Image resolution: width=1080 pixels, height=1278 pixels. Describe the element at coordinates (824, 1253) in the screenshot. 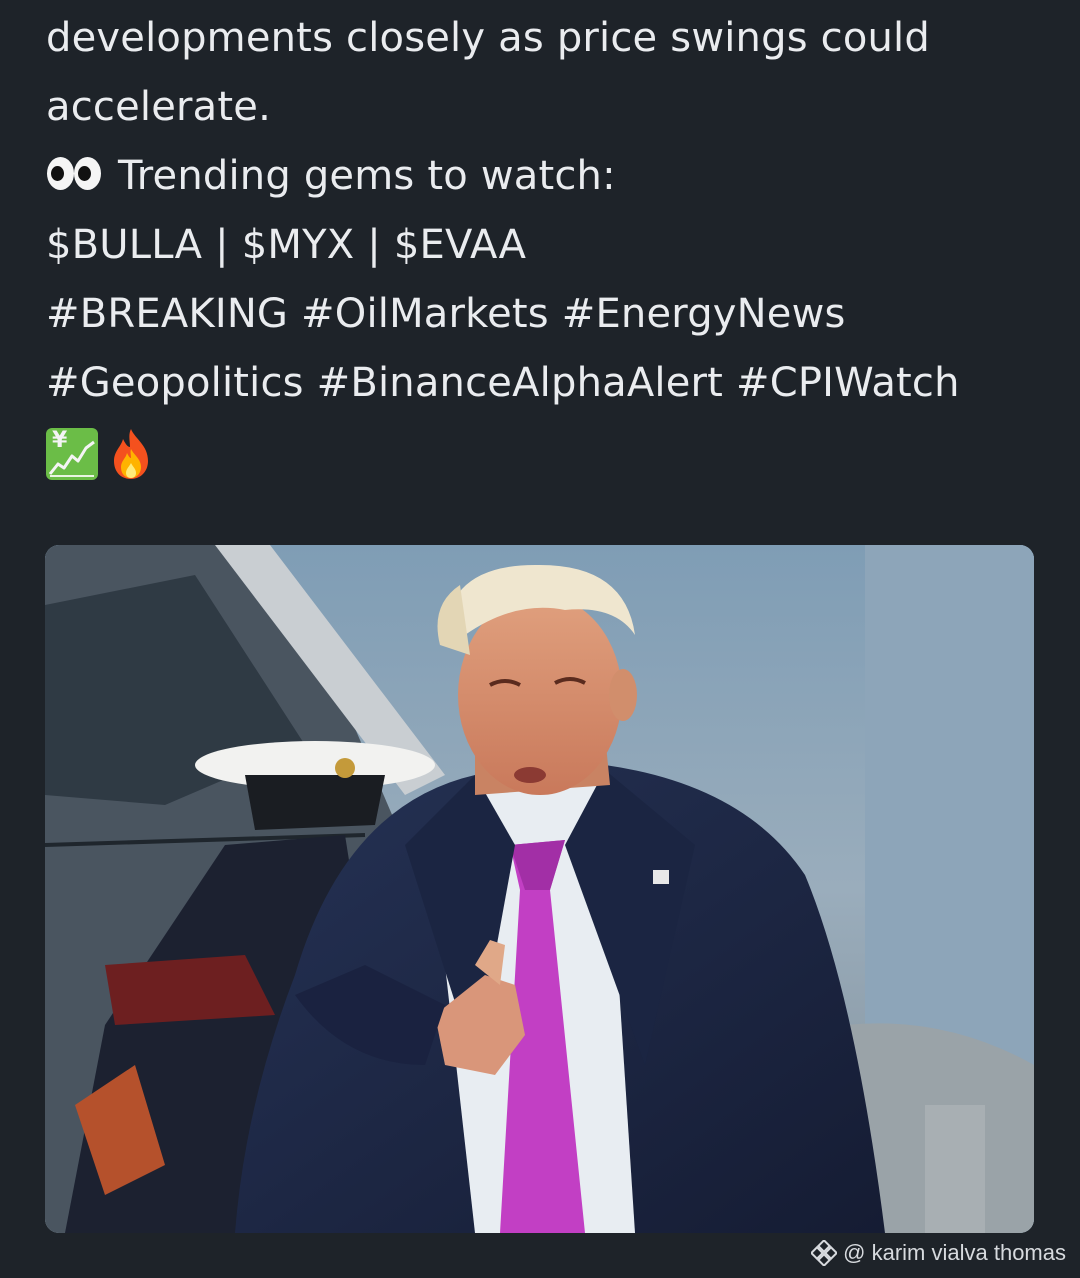

I see `binance-logo-icon` at that location.